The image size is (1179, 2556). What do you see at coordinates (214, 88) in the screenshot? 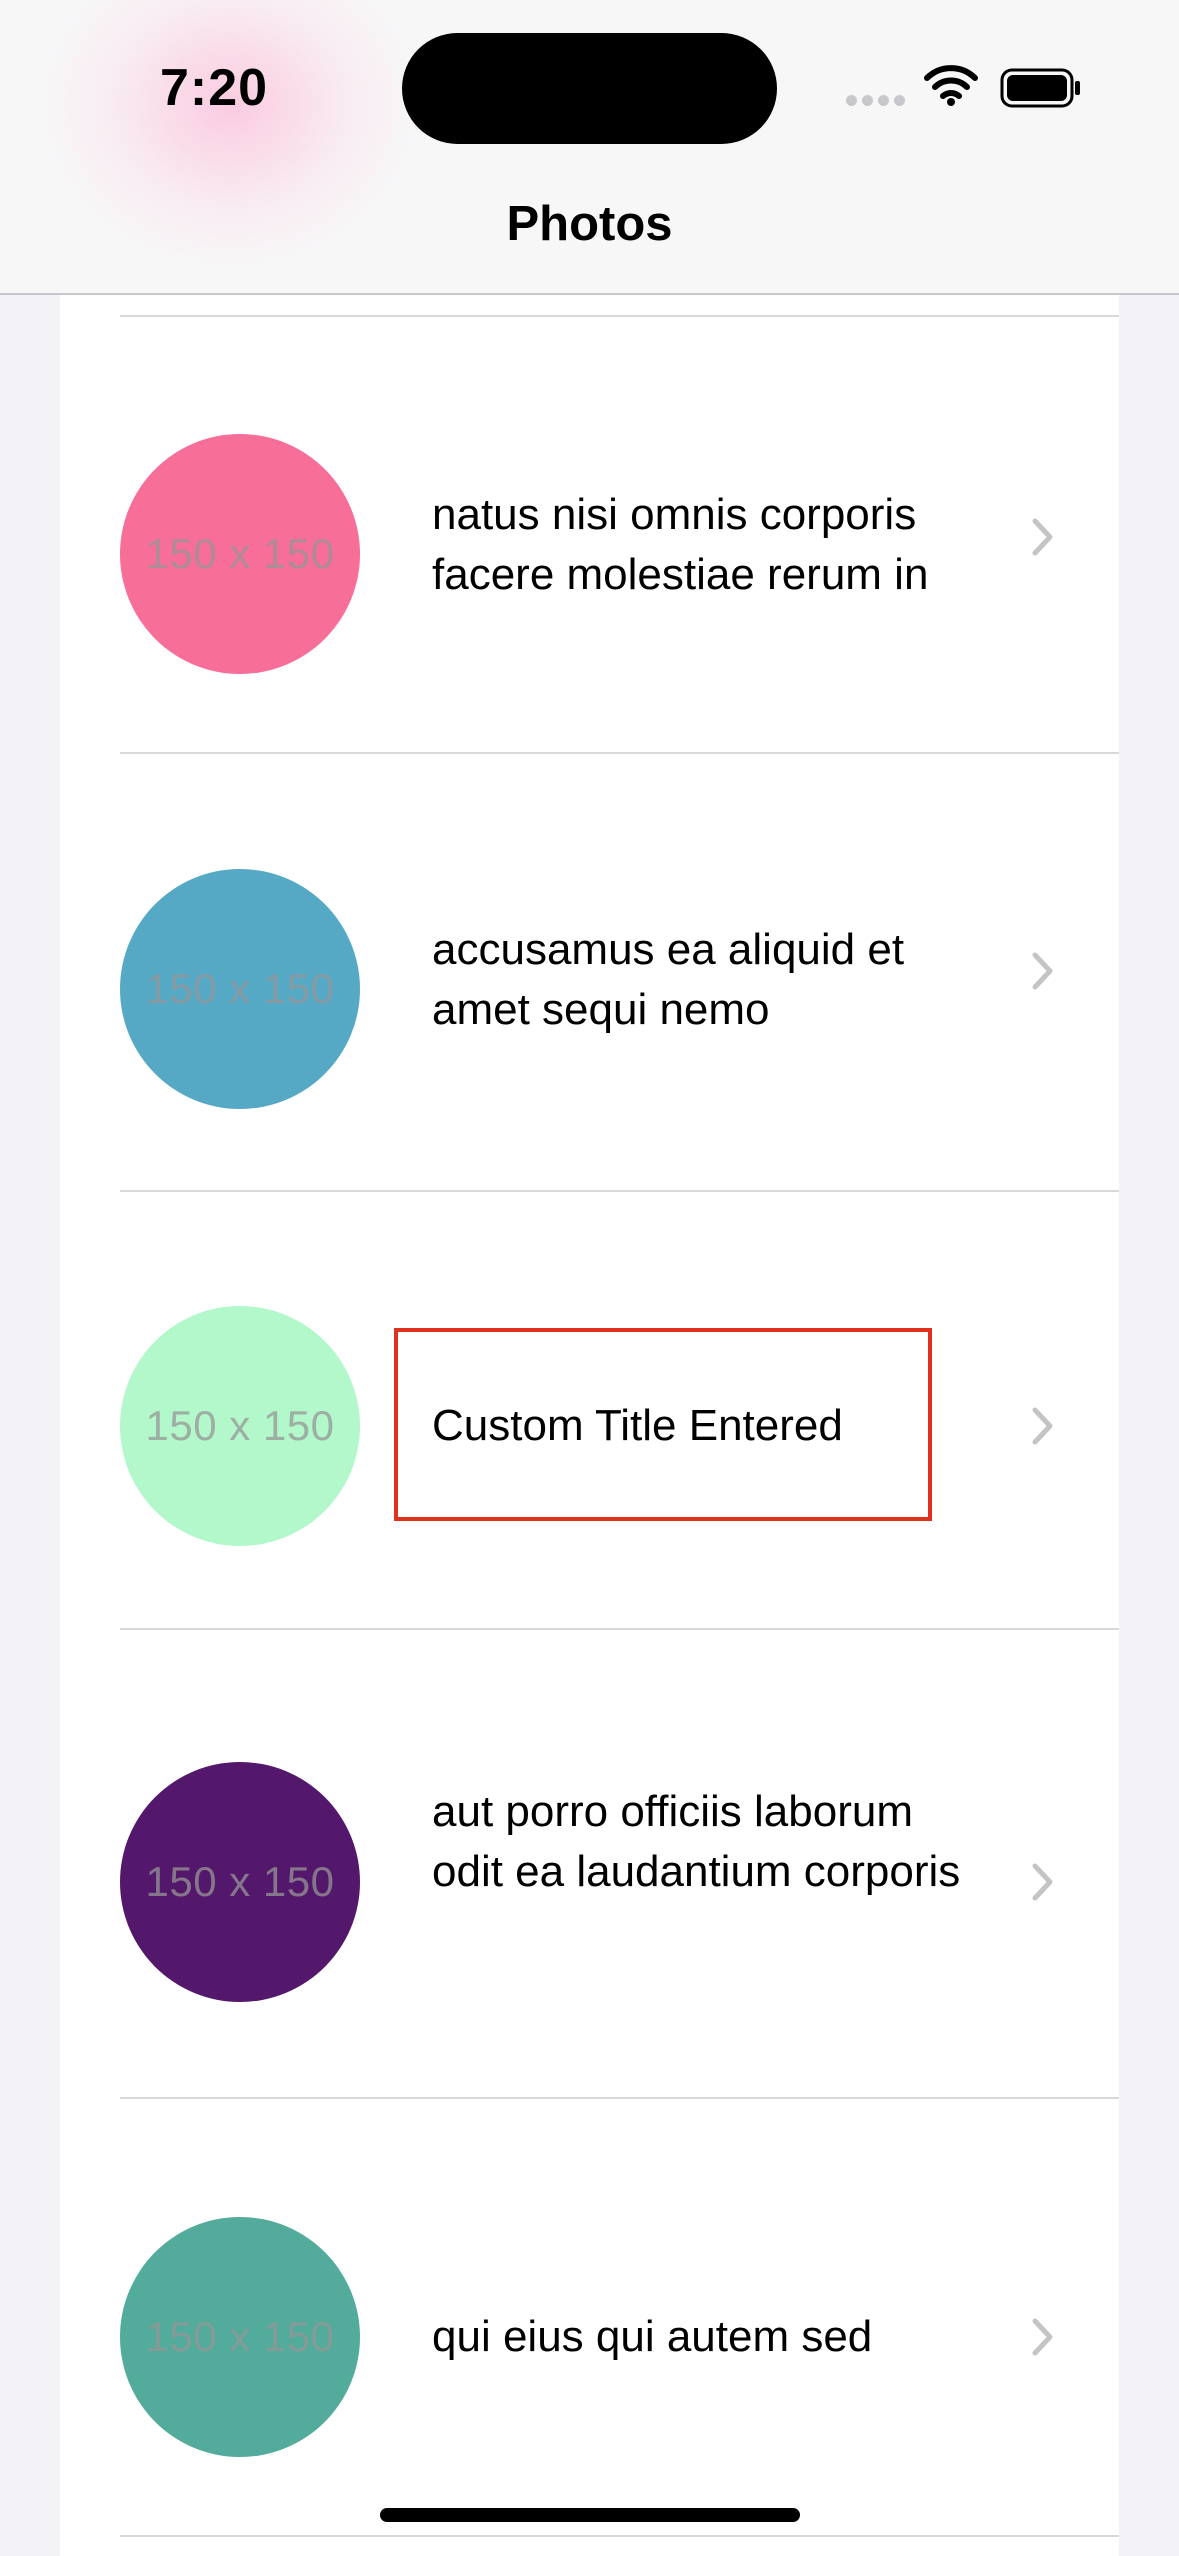
I see `status-time: 7:20` at bounding box center [214, 88].